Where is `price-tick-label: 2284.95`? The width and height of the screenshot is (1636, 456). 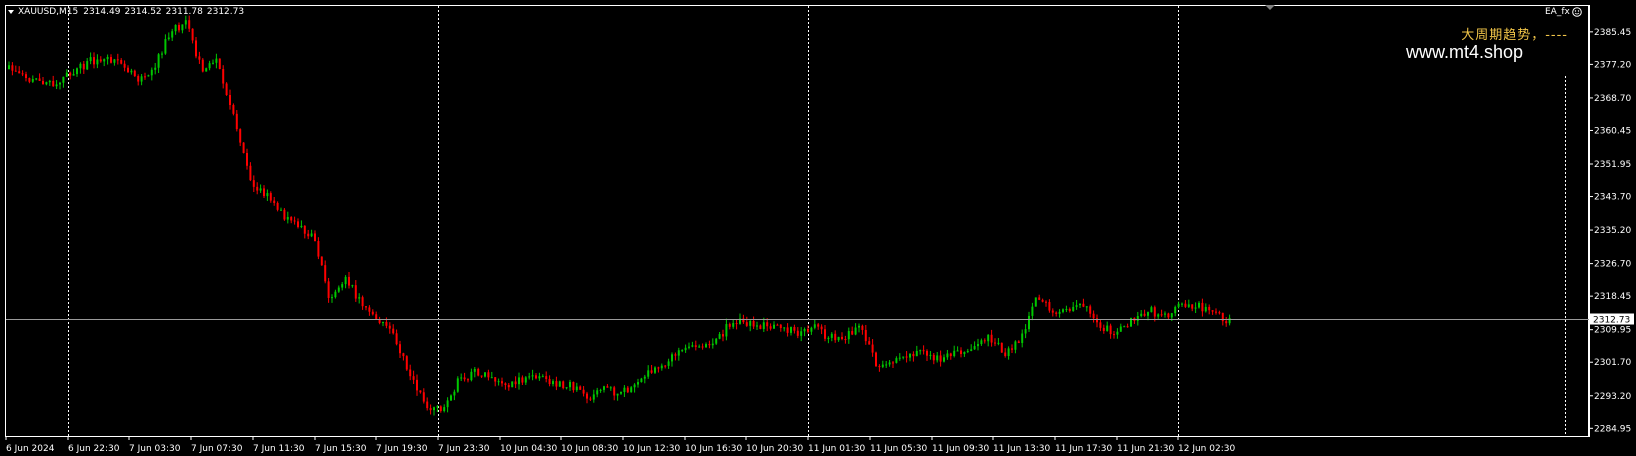 price-tick-label: 2284.95 is located at coordinates (1612, 429).